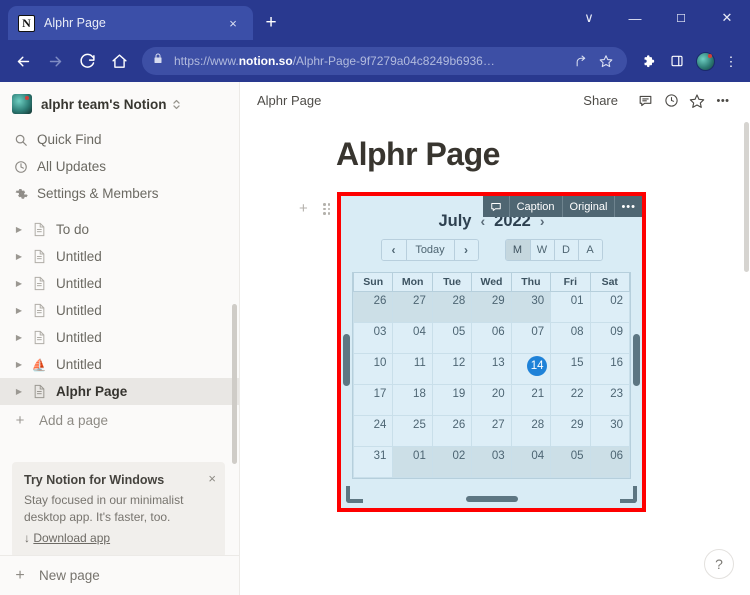  I want to click on new-tab-button: +, so click(271, 23).